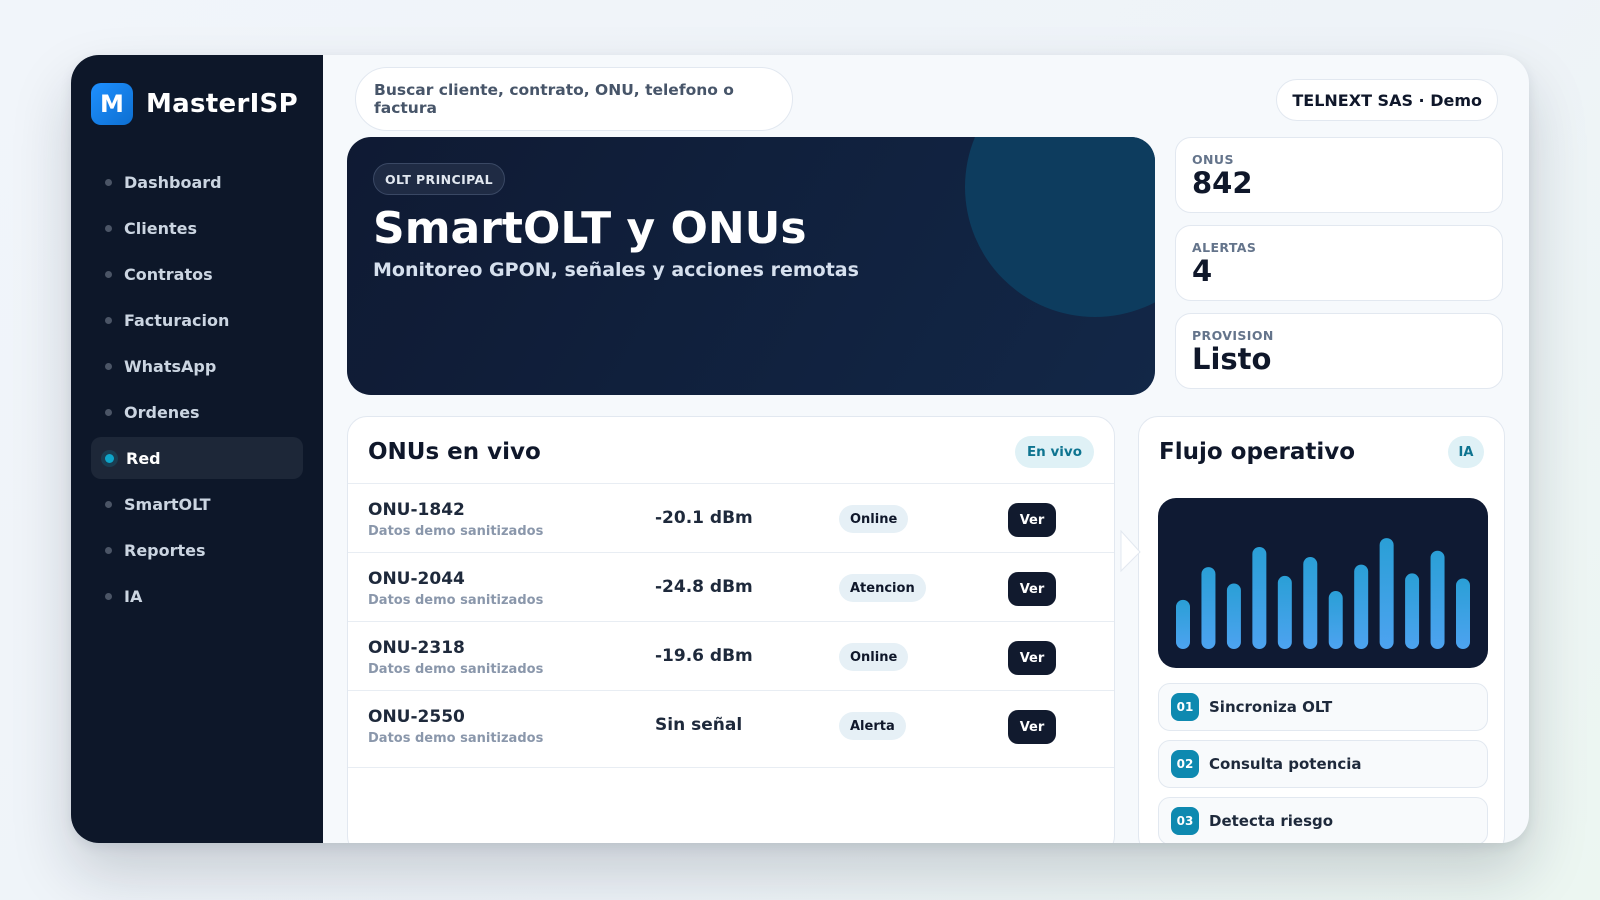 The height and width of the screenshot is (900, 1600). What do you see at coordinates (1271, 821) in the screenshot?
I see `step-label: Detecta riesgo` at bounding box center [1271, 821].